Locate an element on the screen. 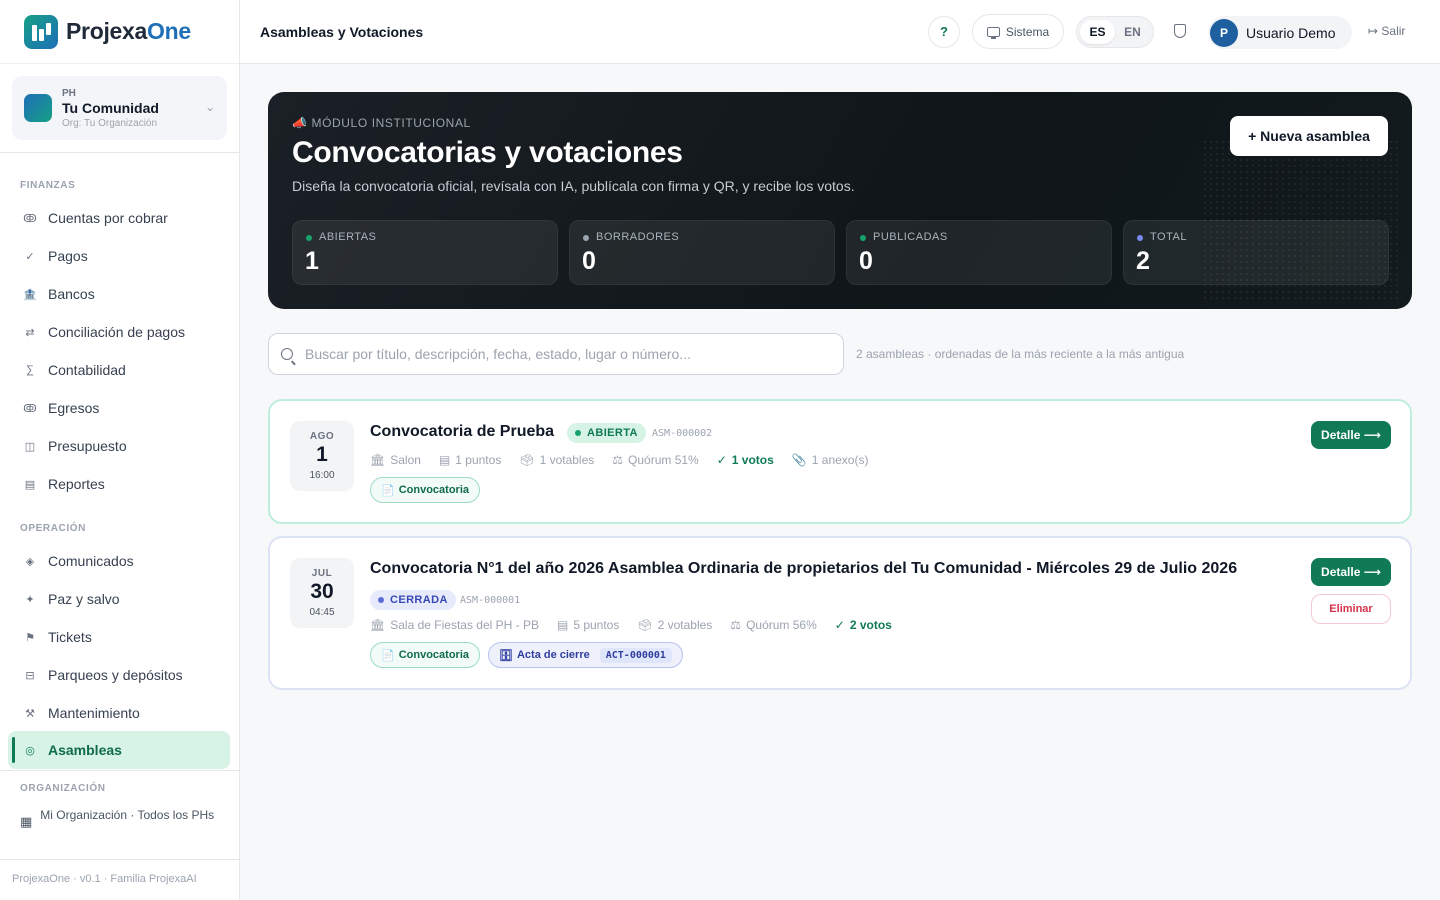 The height and width of the screenshot is (900, 1440). logo-icon is located at coordinates (41, 31).